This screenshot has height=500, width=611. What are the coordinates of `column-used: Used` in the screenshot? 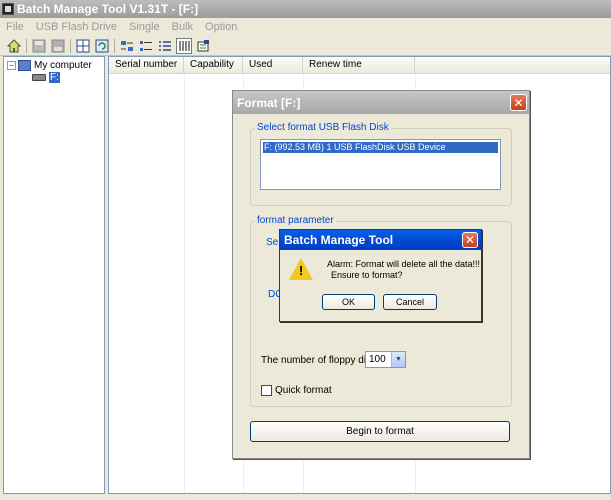 It's located at (273, 65).